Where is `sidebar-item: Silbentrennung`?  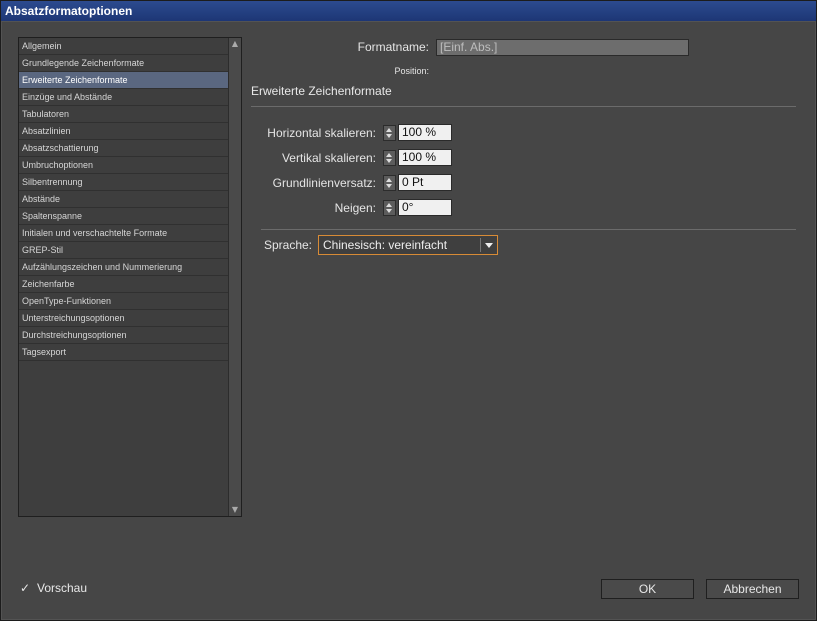 sidebar-item: Silbentrennung is located at coordinates (124, 182).